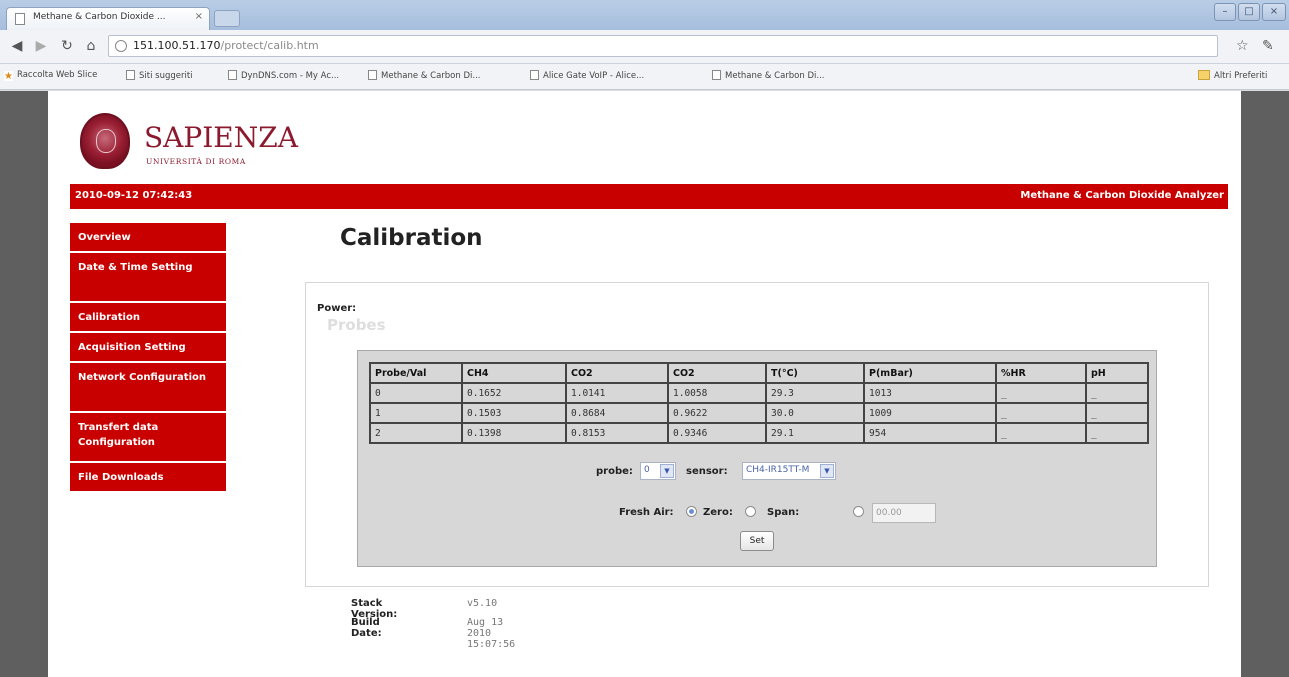 The height and width of the screenshot is (677, 1289). I want to click on column-header: CO2, so click(617, 373).